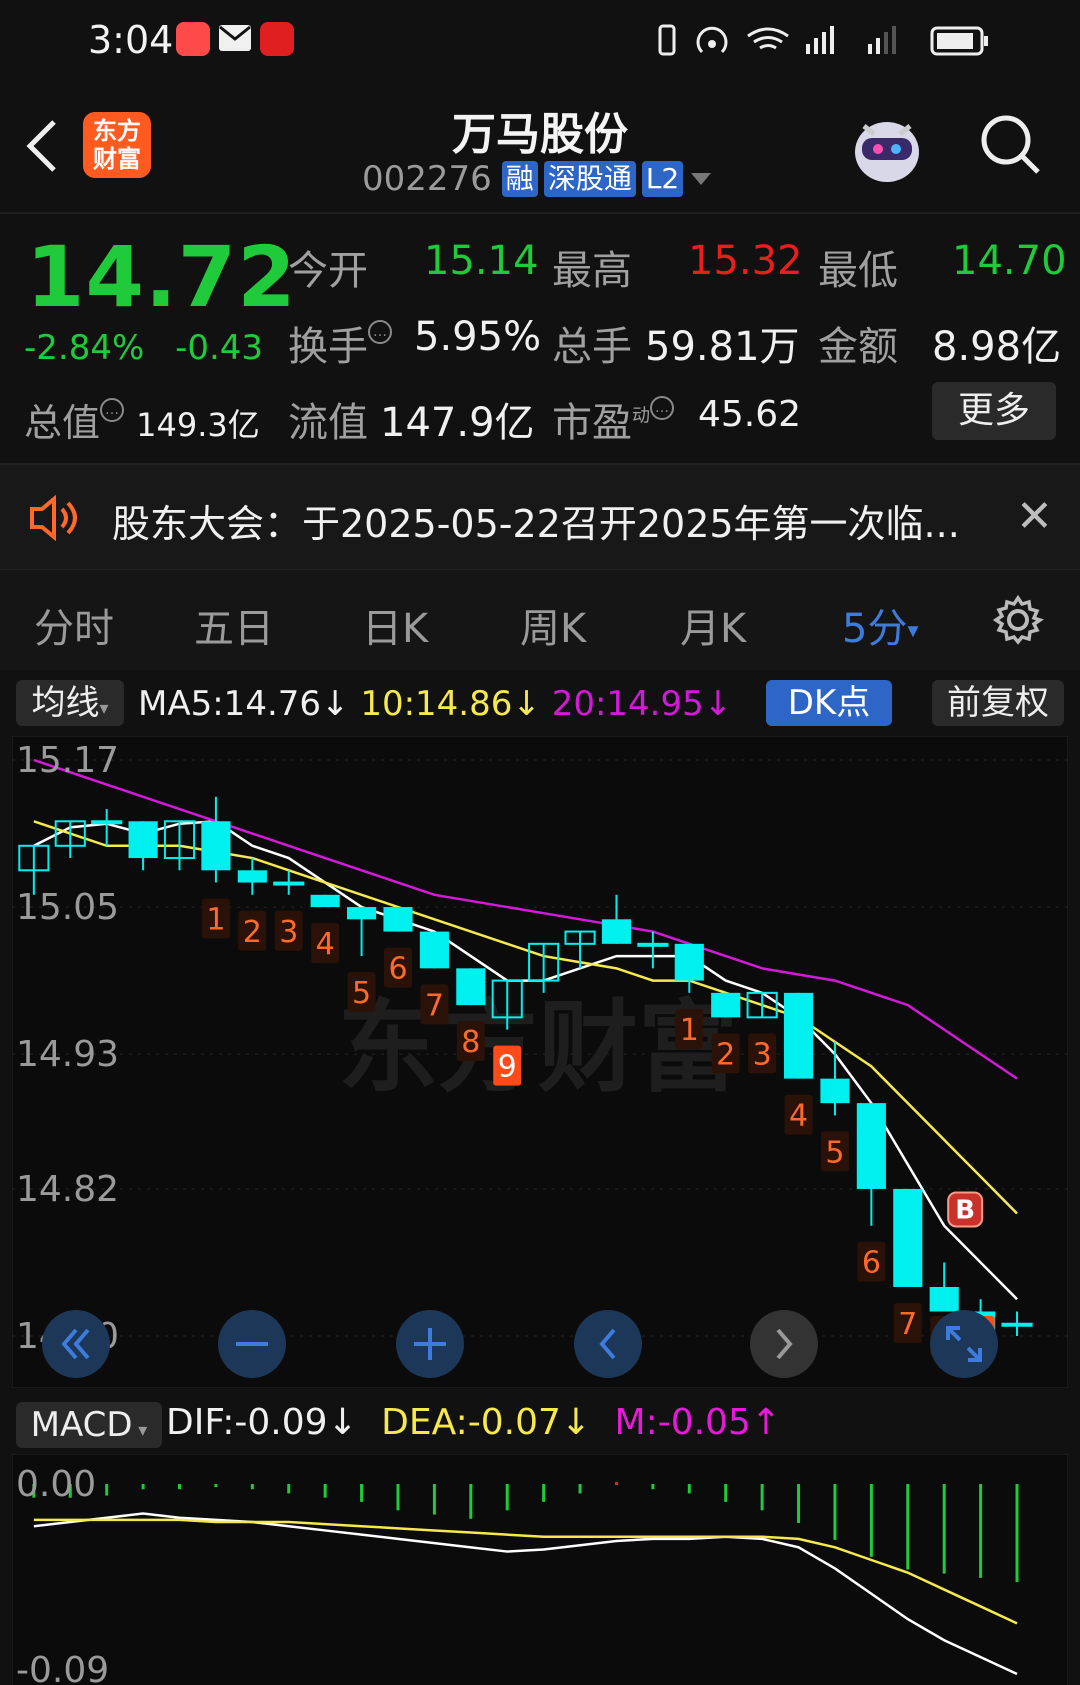 The image size is (1080, 1685). I want to click on tab-5min: 5分▾, so click(880, 625).